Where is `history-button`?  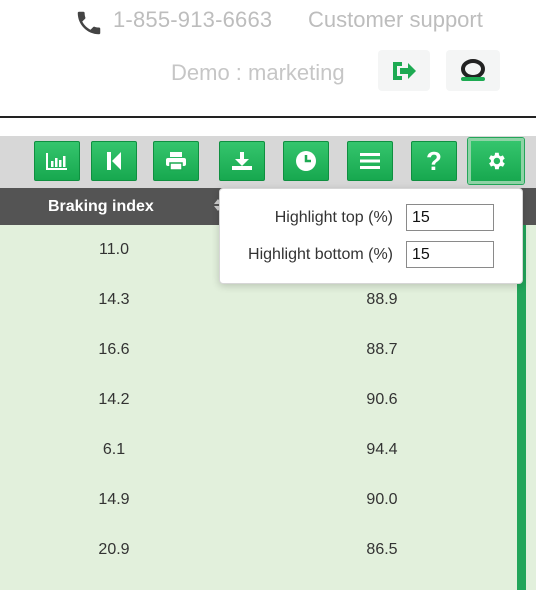 history-button is located at coordinates (306, 161).